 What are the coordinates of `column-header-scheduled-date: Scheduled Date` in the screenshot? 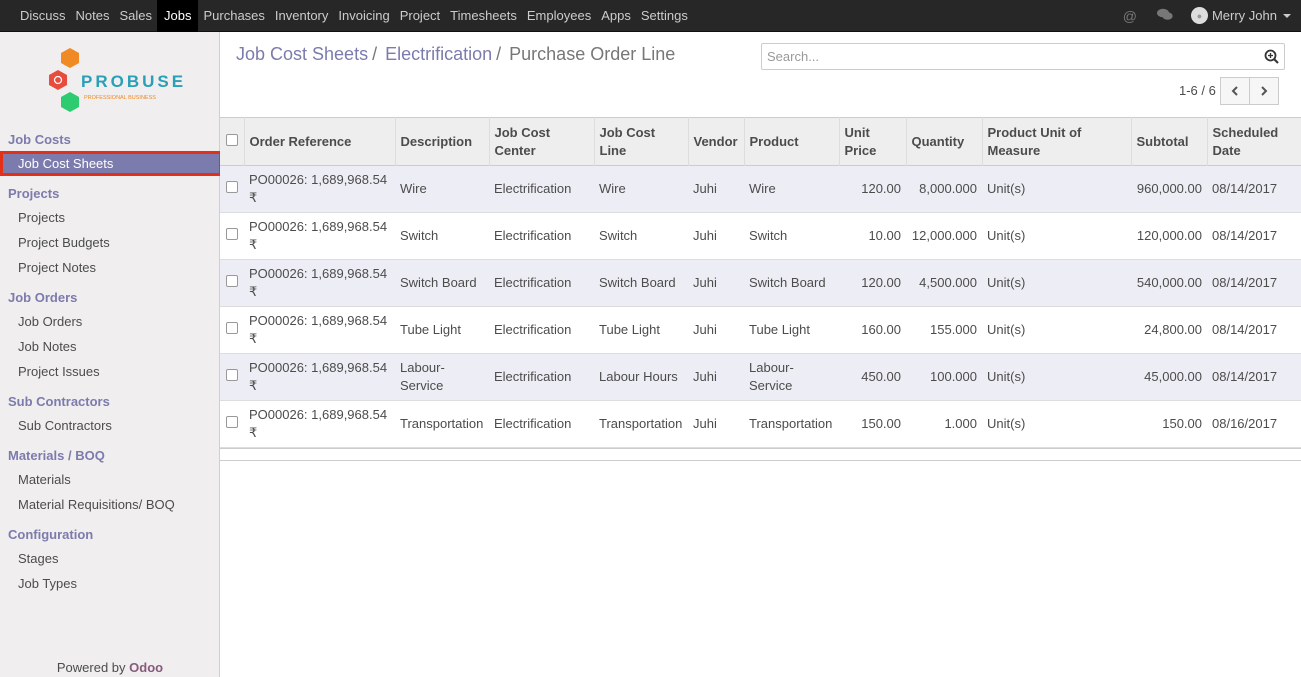 It's located at (1253, 141).